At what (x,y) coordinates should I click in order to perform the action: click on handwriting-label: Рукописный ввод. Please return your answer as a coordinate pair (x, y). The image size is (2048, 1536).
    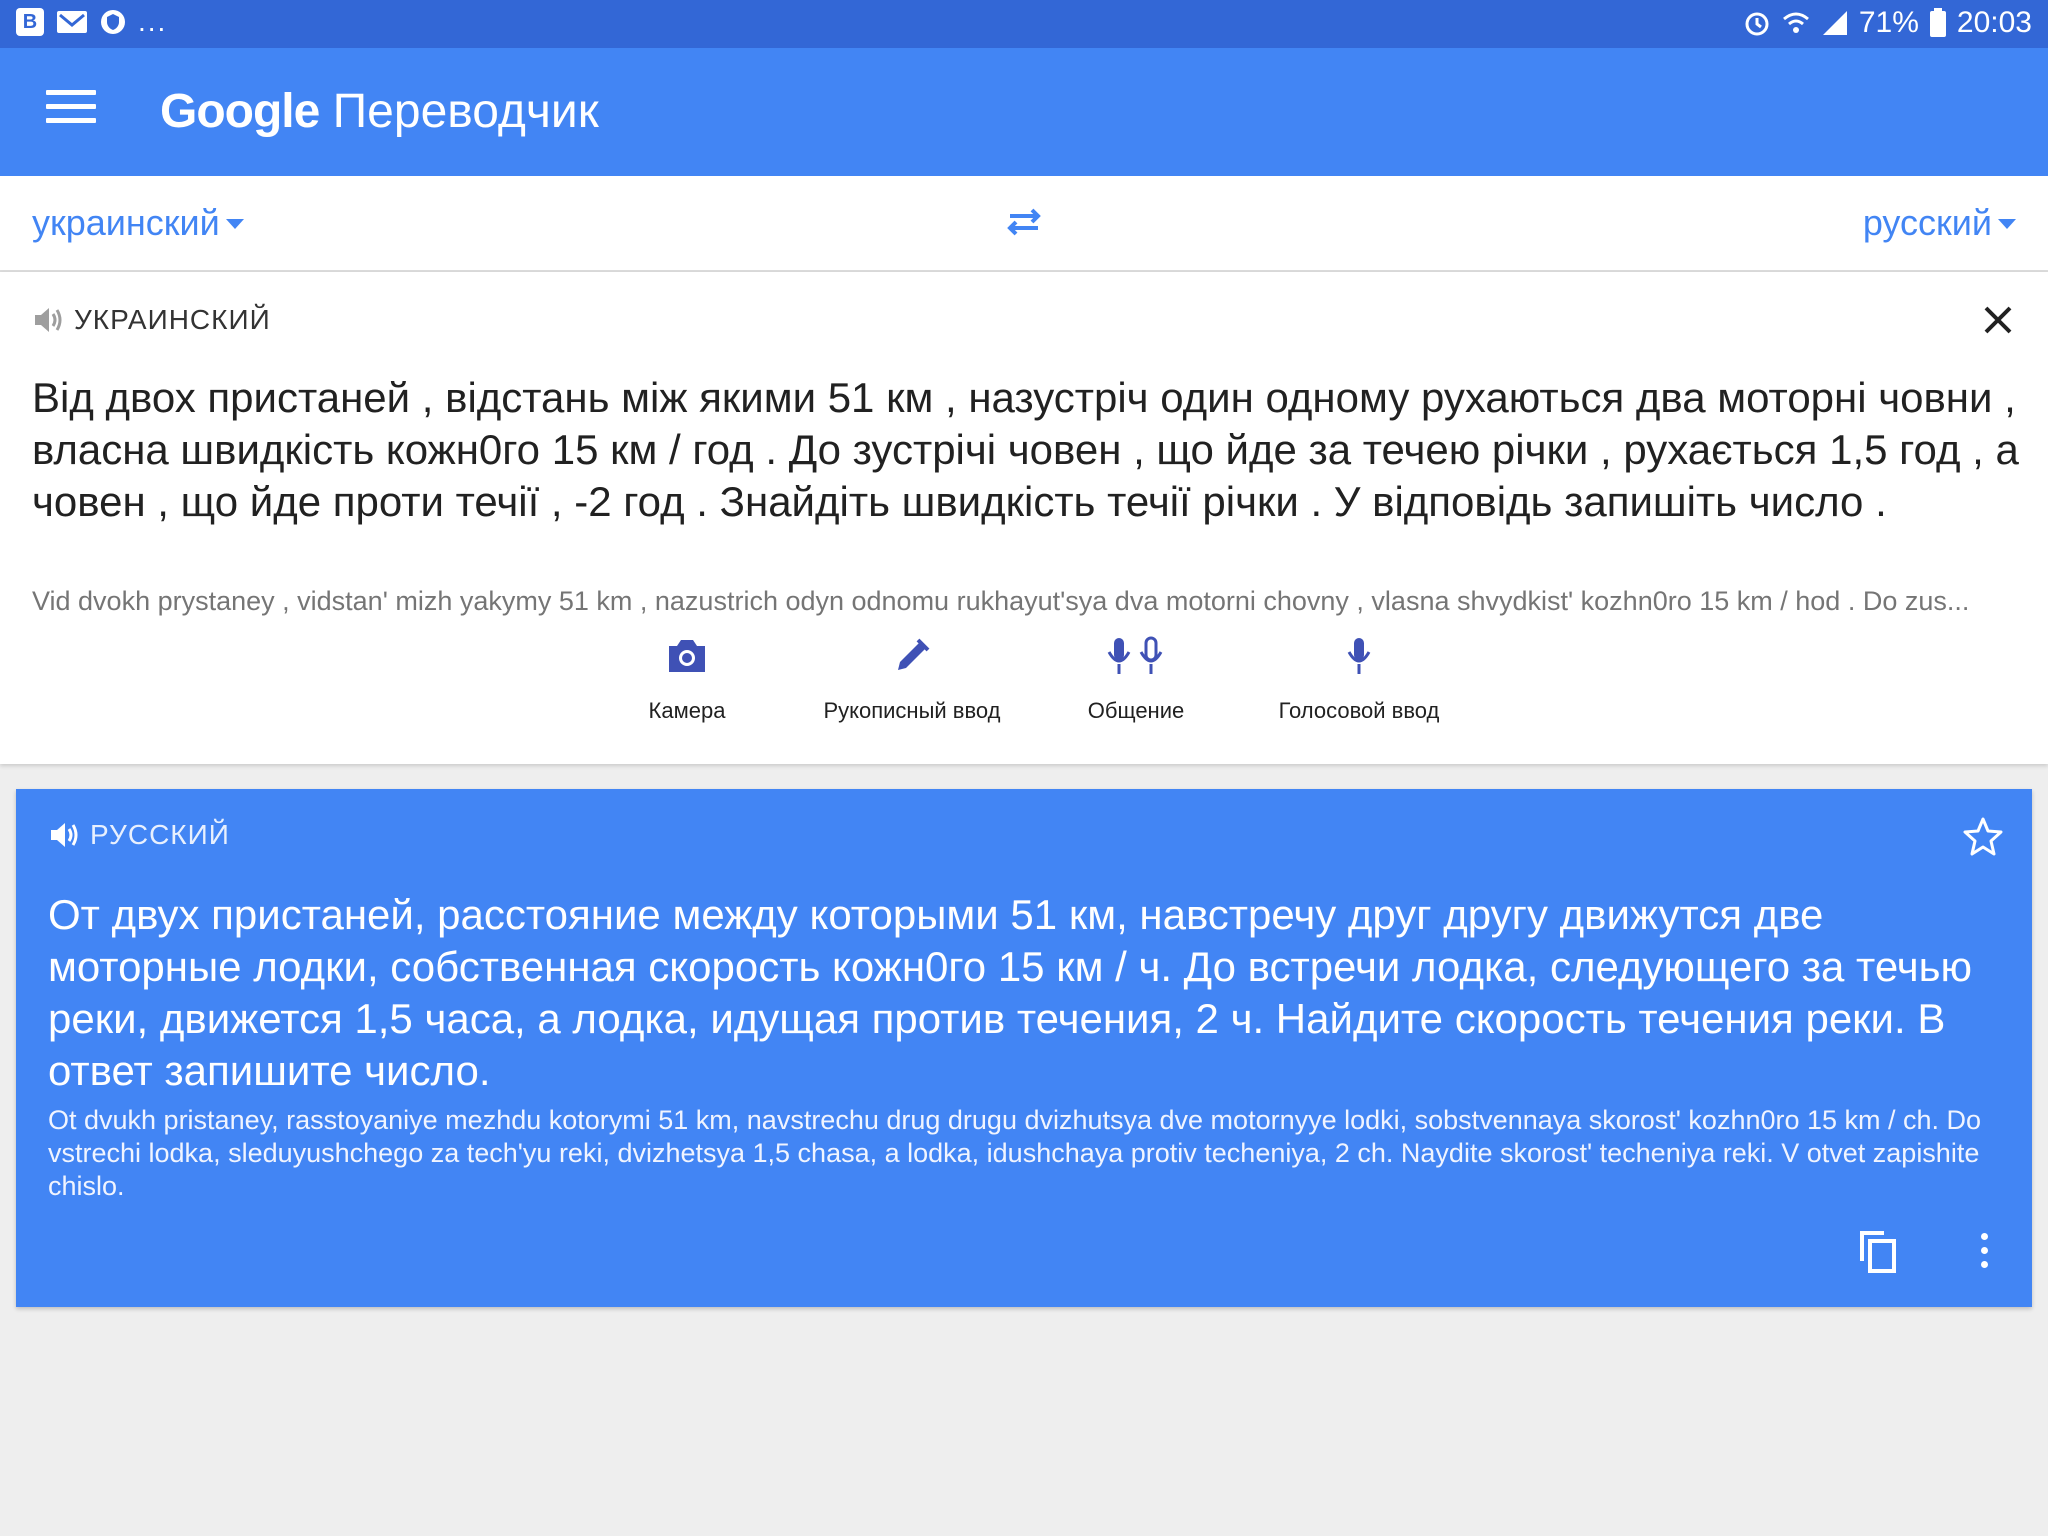
    Looking at the image, I should click on (912, 710).